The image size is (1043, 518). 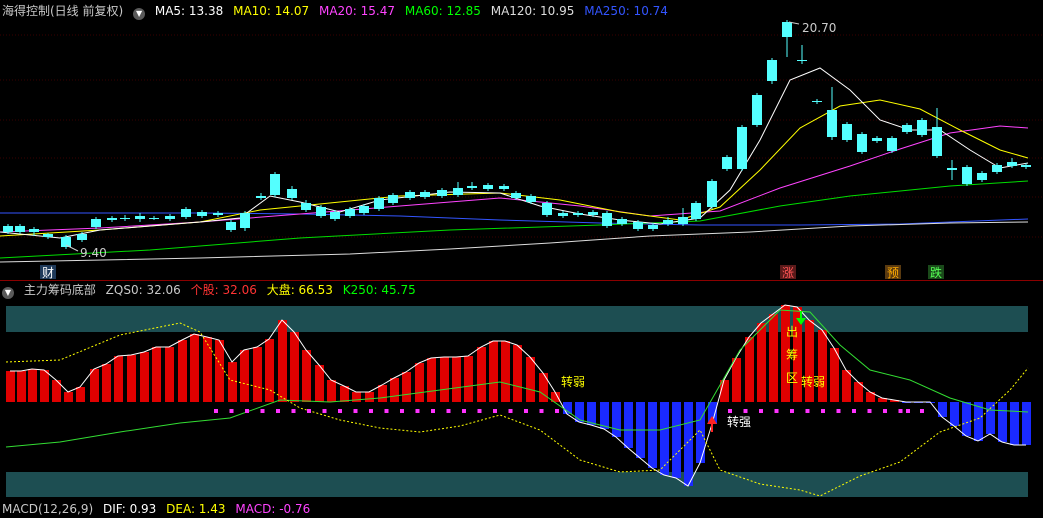 I want to click on lower-zone-band, so click(x=517, y=484).